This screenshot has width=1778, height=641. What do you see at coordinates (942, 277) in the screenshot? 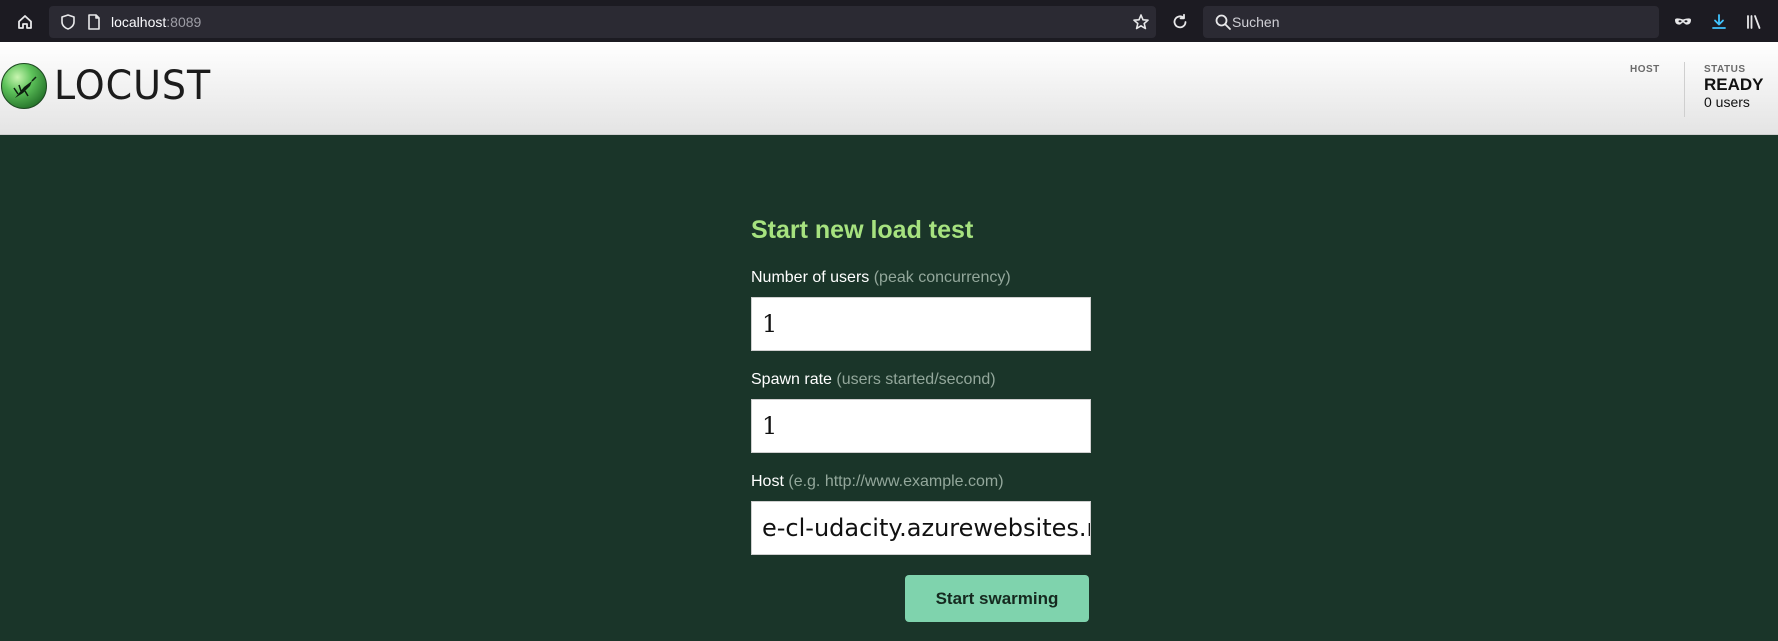
I see `users-hint: (peak concurrency)` at bounding box center [942, 277].